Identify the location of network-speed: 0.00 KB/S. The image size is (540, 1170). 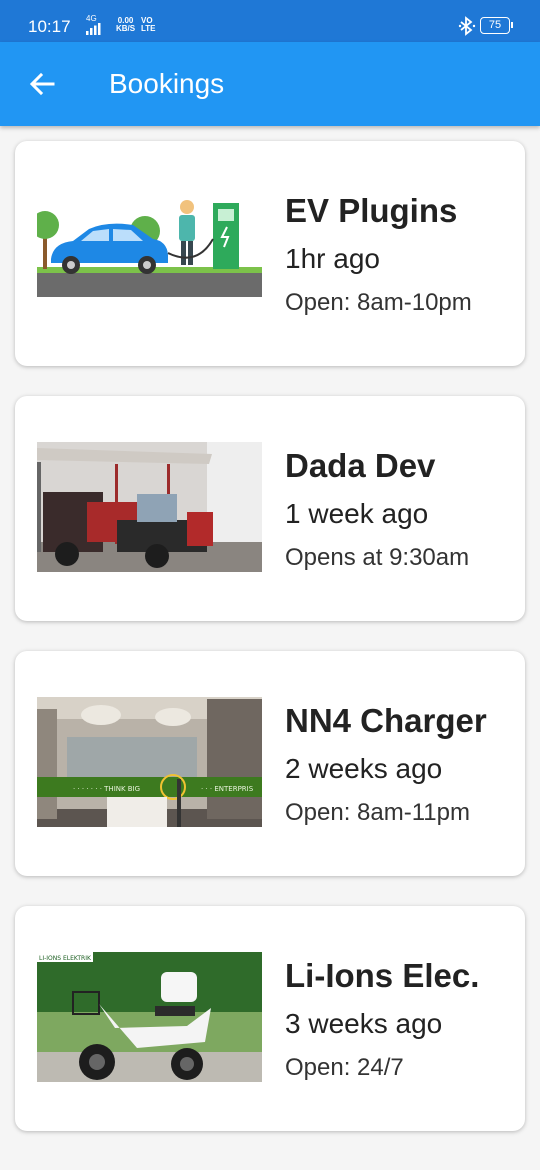
(125, 25).